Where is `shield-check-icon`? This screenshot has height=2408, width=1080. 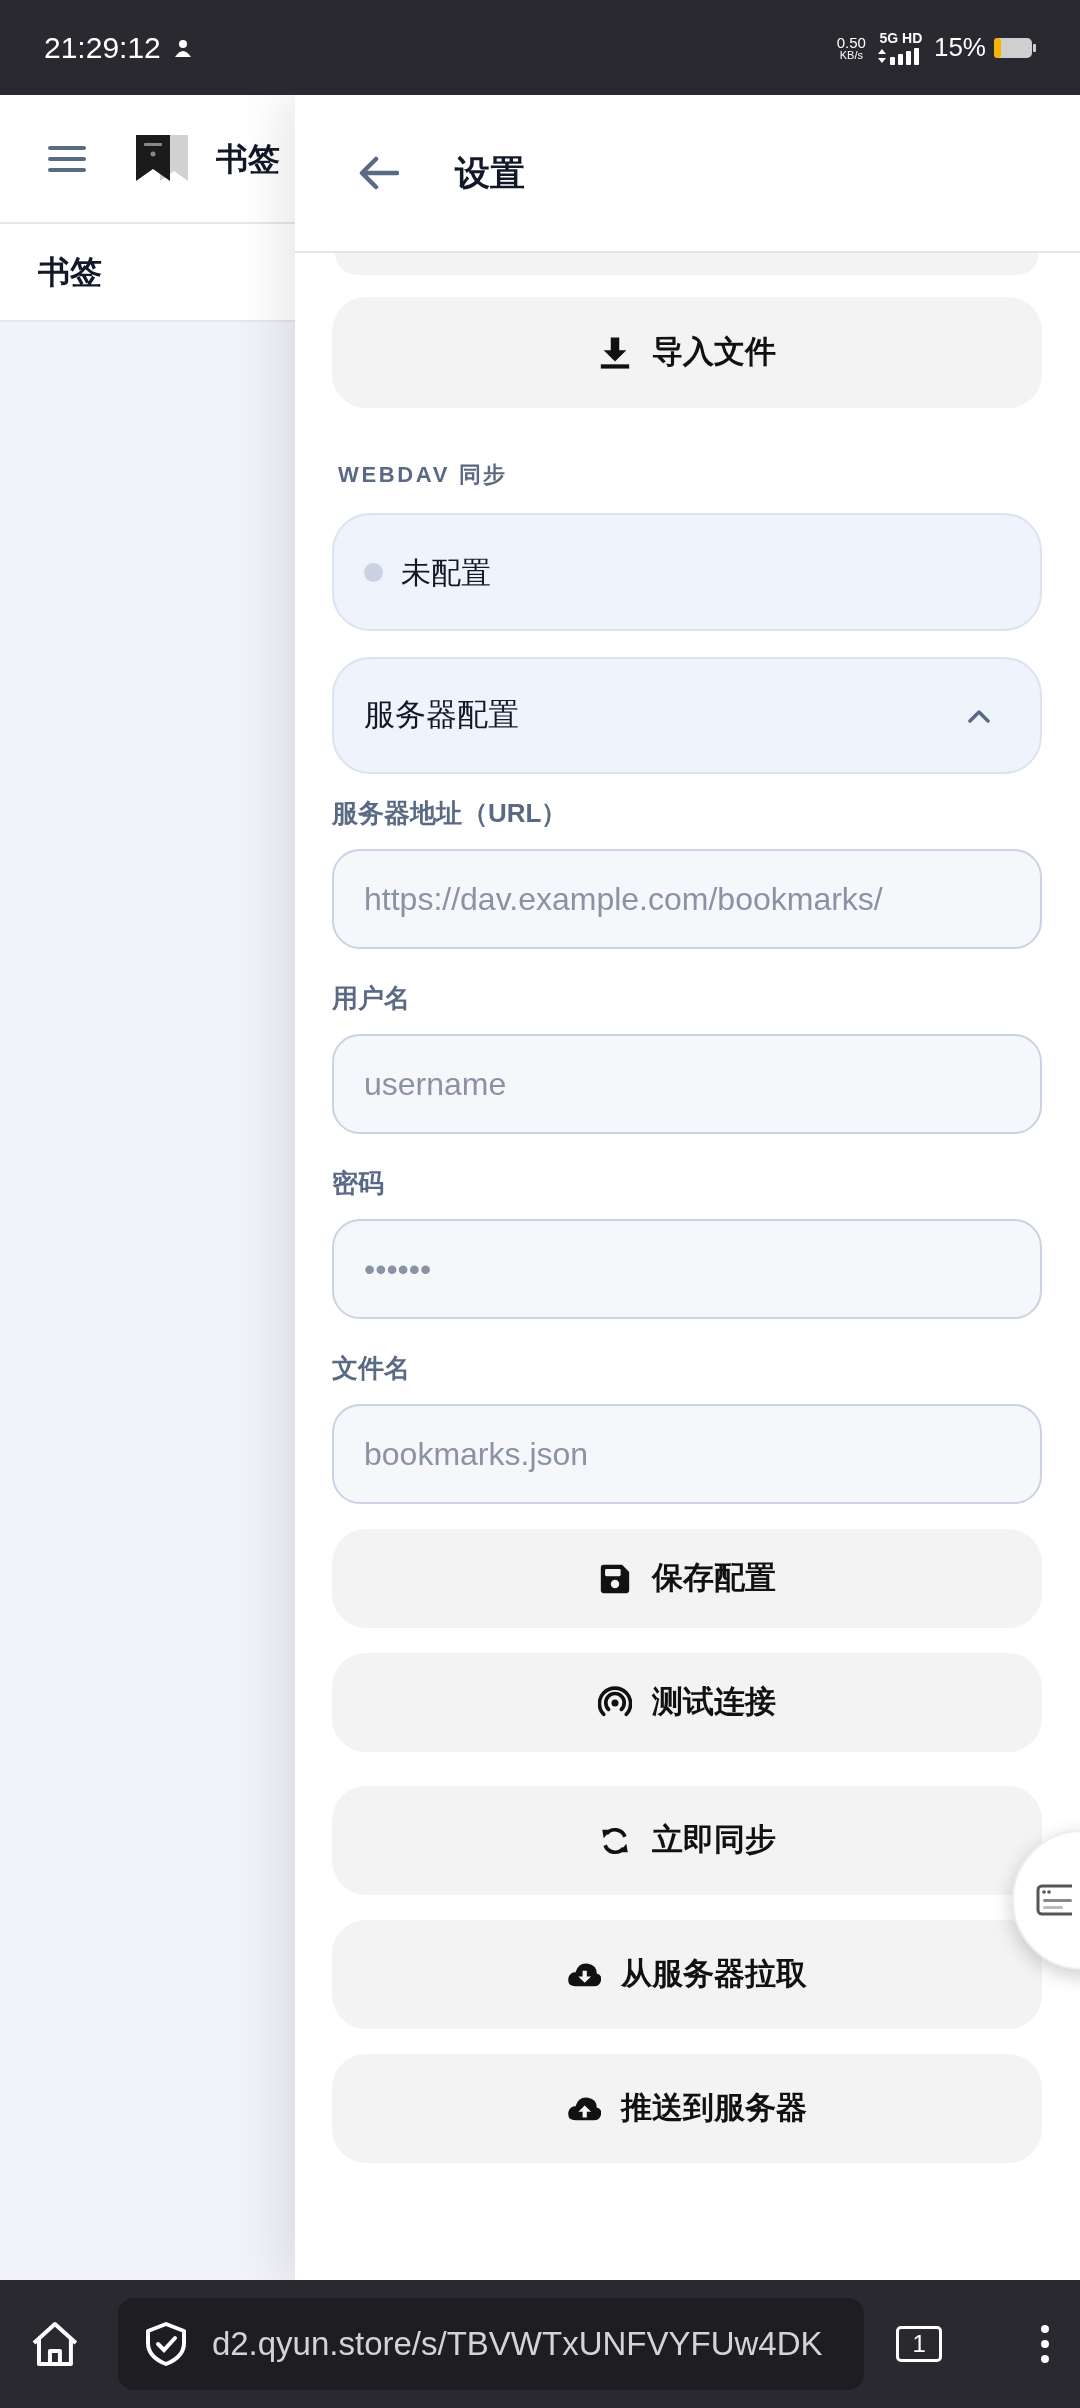
shield-check-icon is located at coordinates (165, 2344).